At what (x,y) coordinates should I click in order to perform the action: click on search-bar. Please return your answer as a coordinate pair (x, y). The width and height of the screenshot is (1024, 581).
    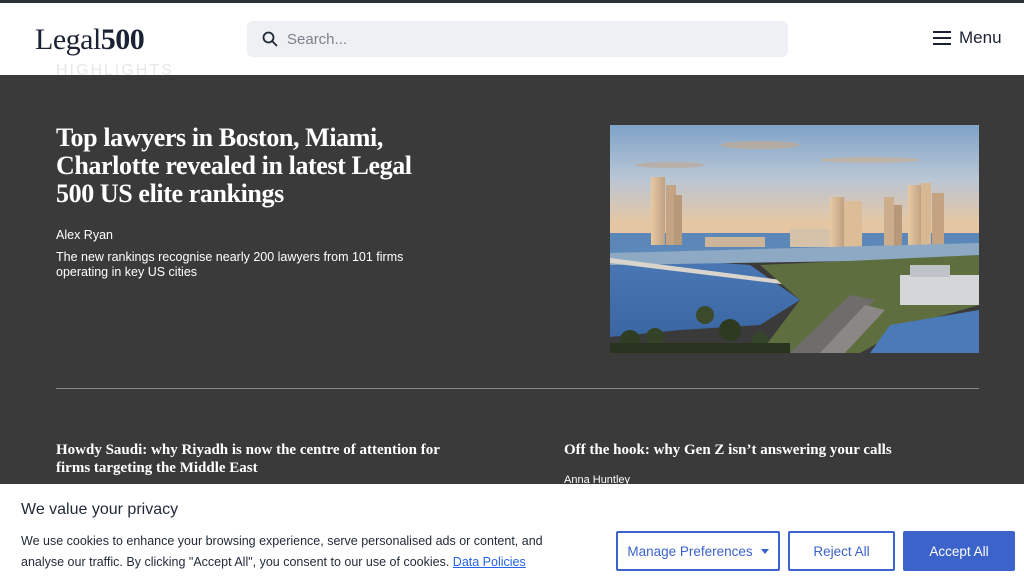
    Looking at the image, I should click on (517, 39).